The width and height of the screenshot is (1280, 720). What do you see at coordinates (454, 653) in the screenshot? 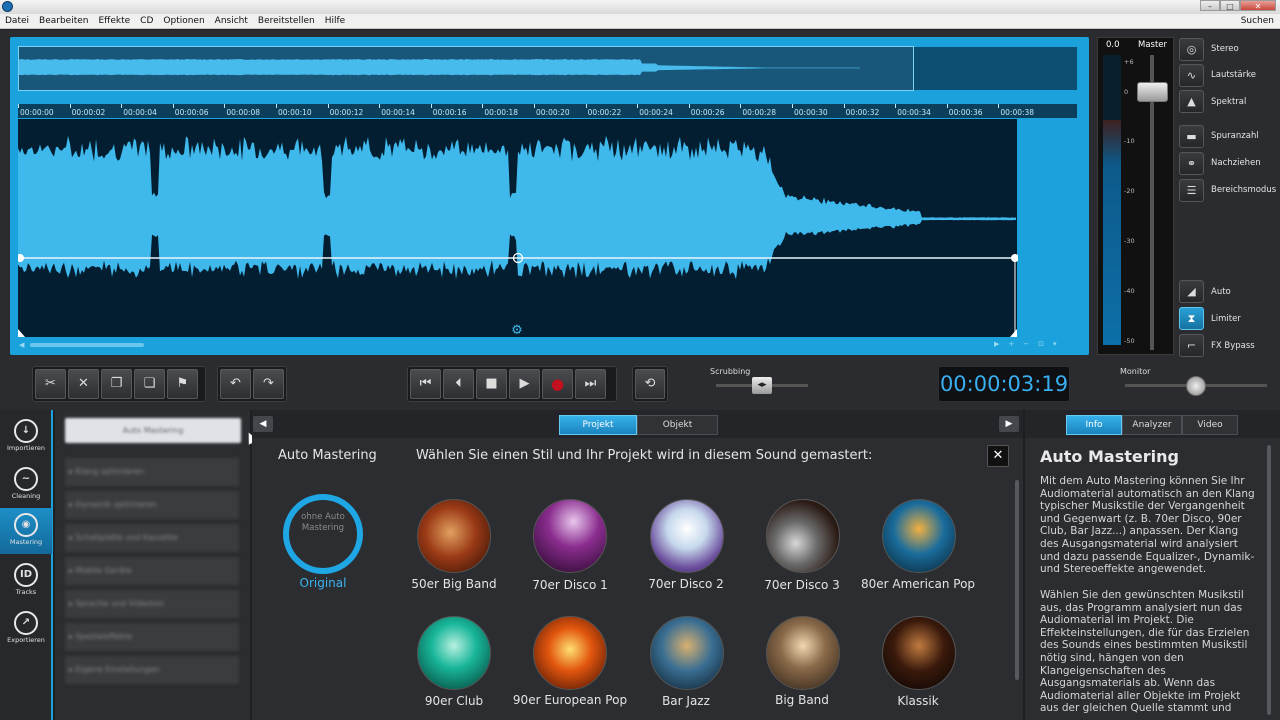
I see `style-90er-club-thumbnail` at bounding box center [454, 653].